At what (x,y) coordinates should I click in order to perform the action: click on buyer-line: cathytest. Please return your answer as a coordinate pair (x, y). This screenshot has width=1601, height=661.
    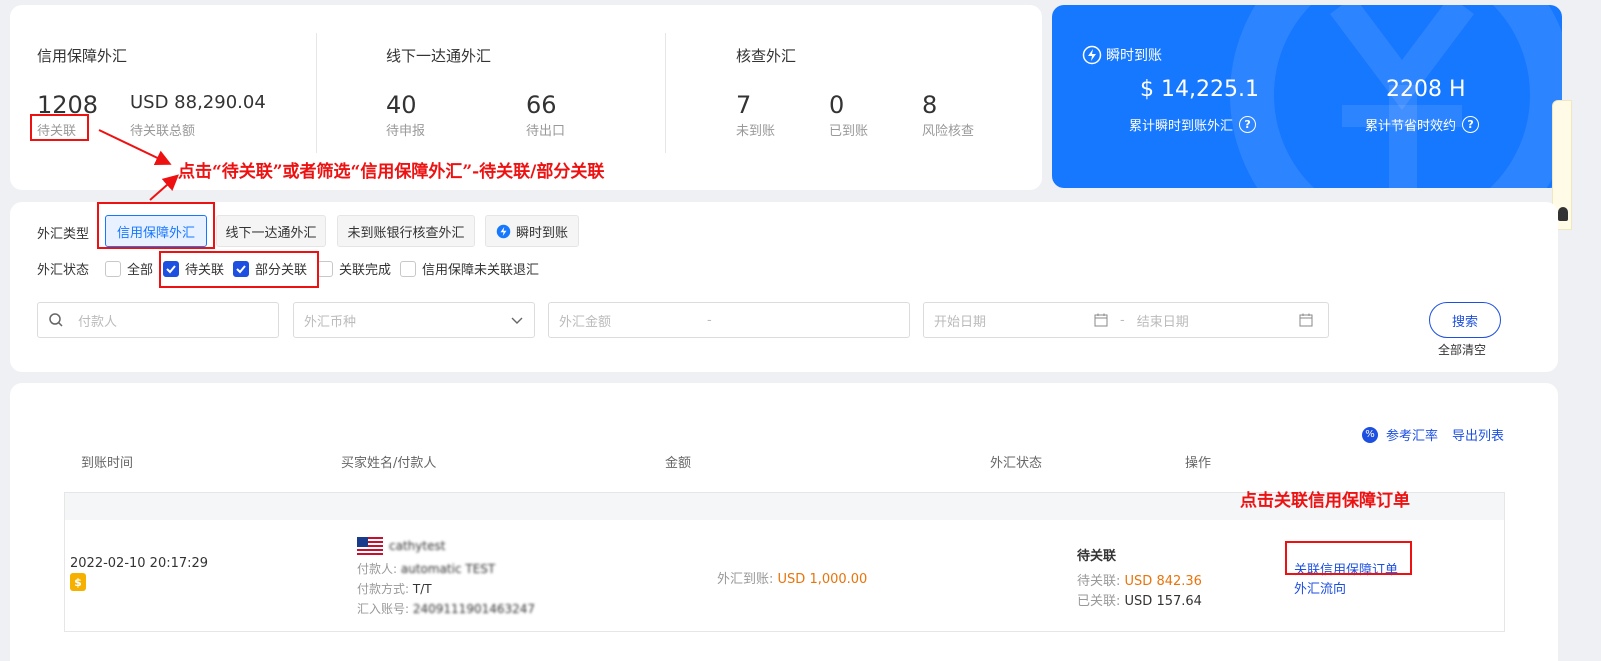
    Looking at the image, I should click on (401, 546).